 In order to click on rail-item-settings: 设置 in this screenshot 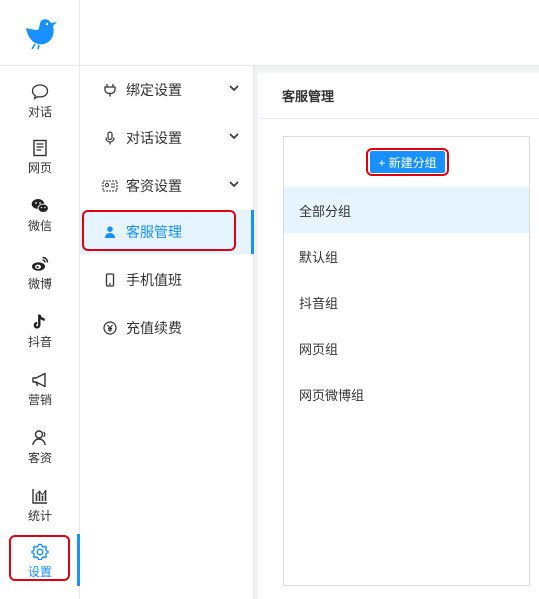, I will do `click(40, 560)`.